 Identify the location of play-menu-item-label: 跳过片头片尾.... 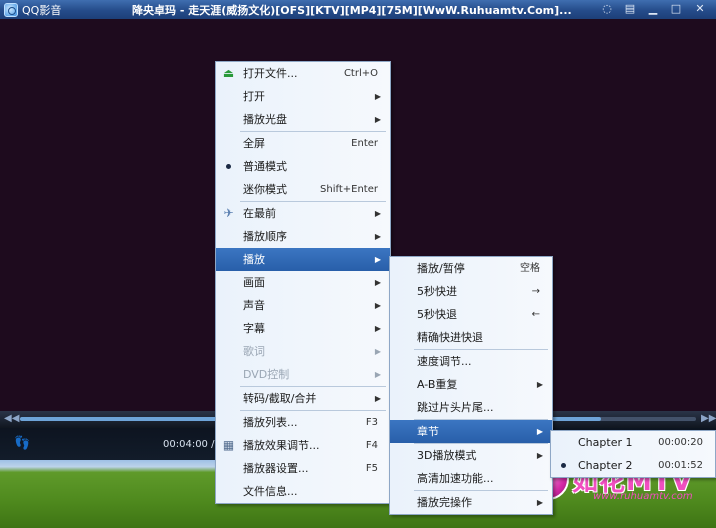
(455, 407).